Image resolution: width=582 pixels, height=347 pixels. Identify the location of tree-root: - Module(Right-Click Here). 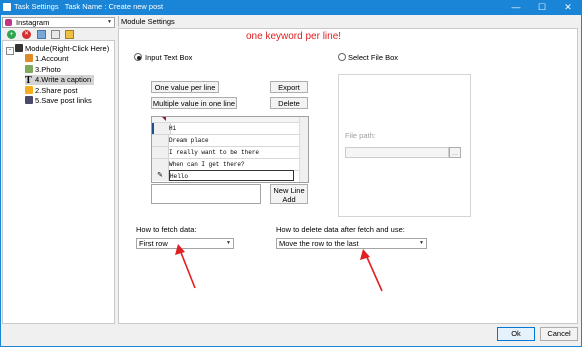
(58, 49).